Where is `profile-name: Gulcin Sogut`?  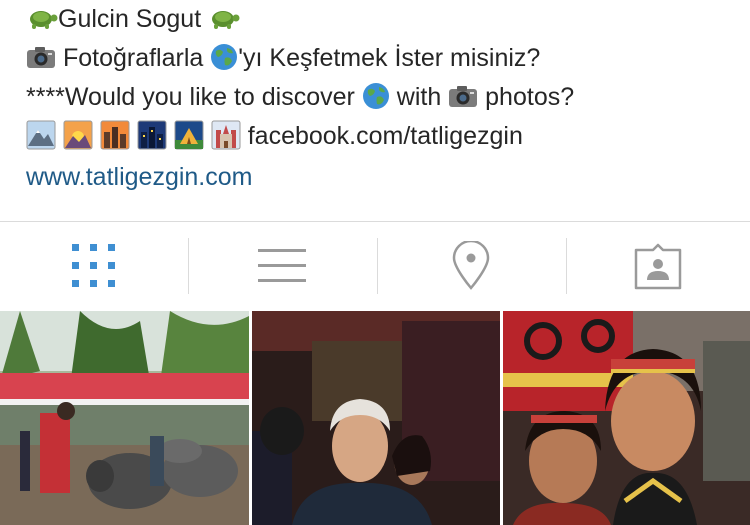
profile-name: Gulcin Sogut is located at coordinates (130, 19).